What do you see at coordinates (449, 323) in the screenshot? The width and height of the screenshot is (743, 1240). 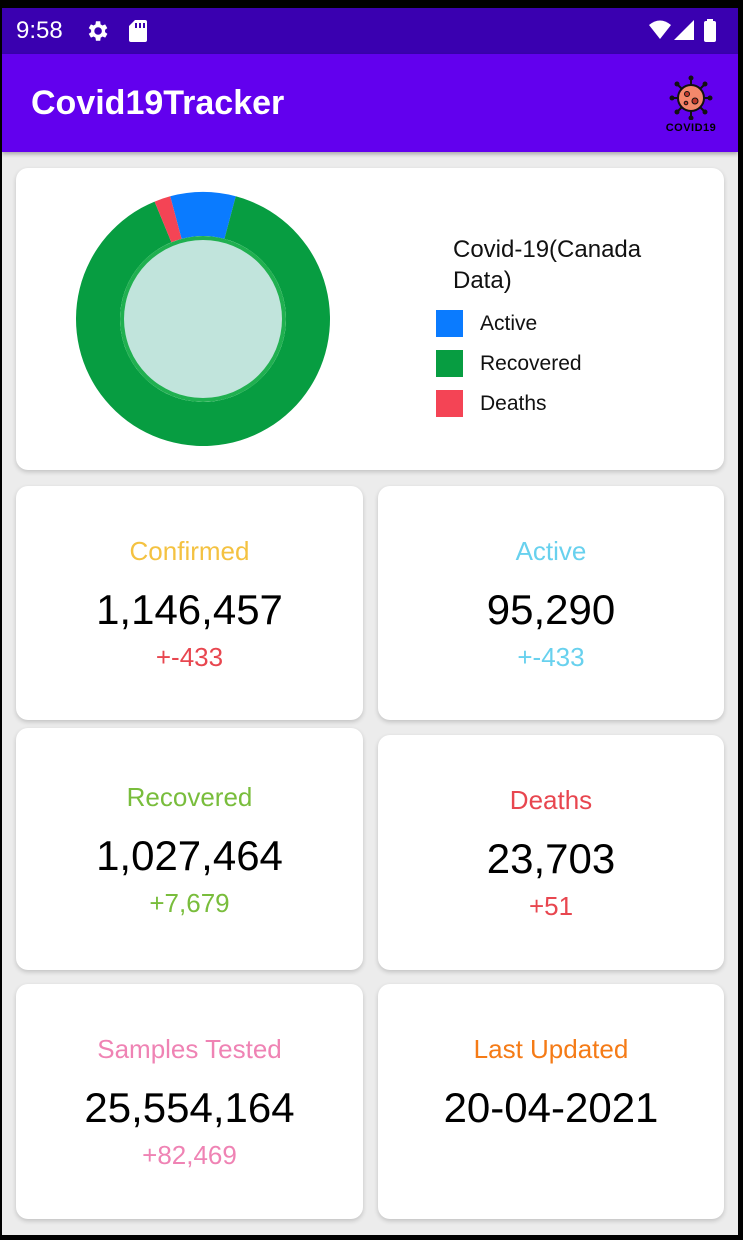 I see `legend-swatch-active` at bounding box center [449, 323].